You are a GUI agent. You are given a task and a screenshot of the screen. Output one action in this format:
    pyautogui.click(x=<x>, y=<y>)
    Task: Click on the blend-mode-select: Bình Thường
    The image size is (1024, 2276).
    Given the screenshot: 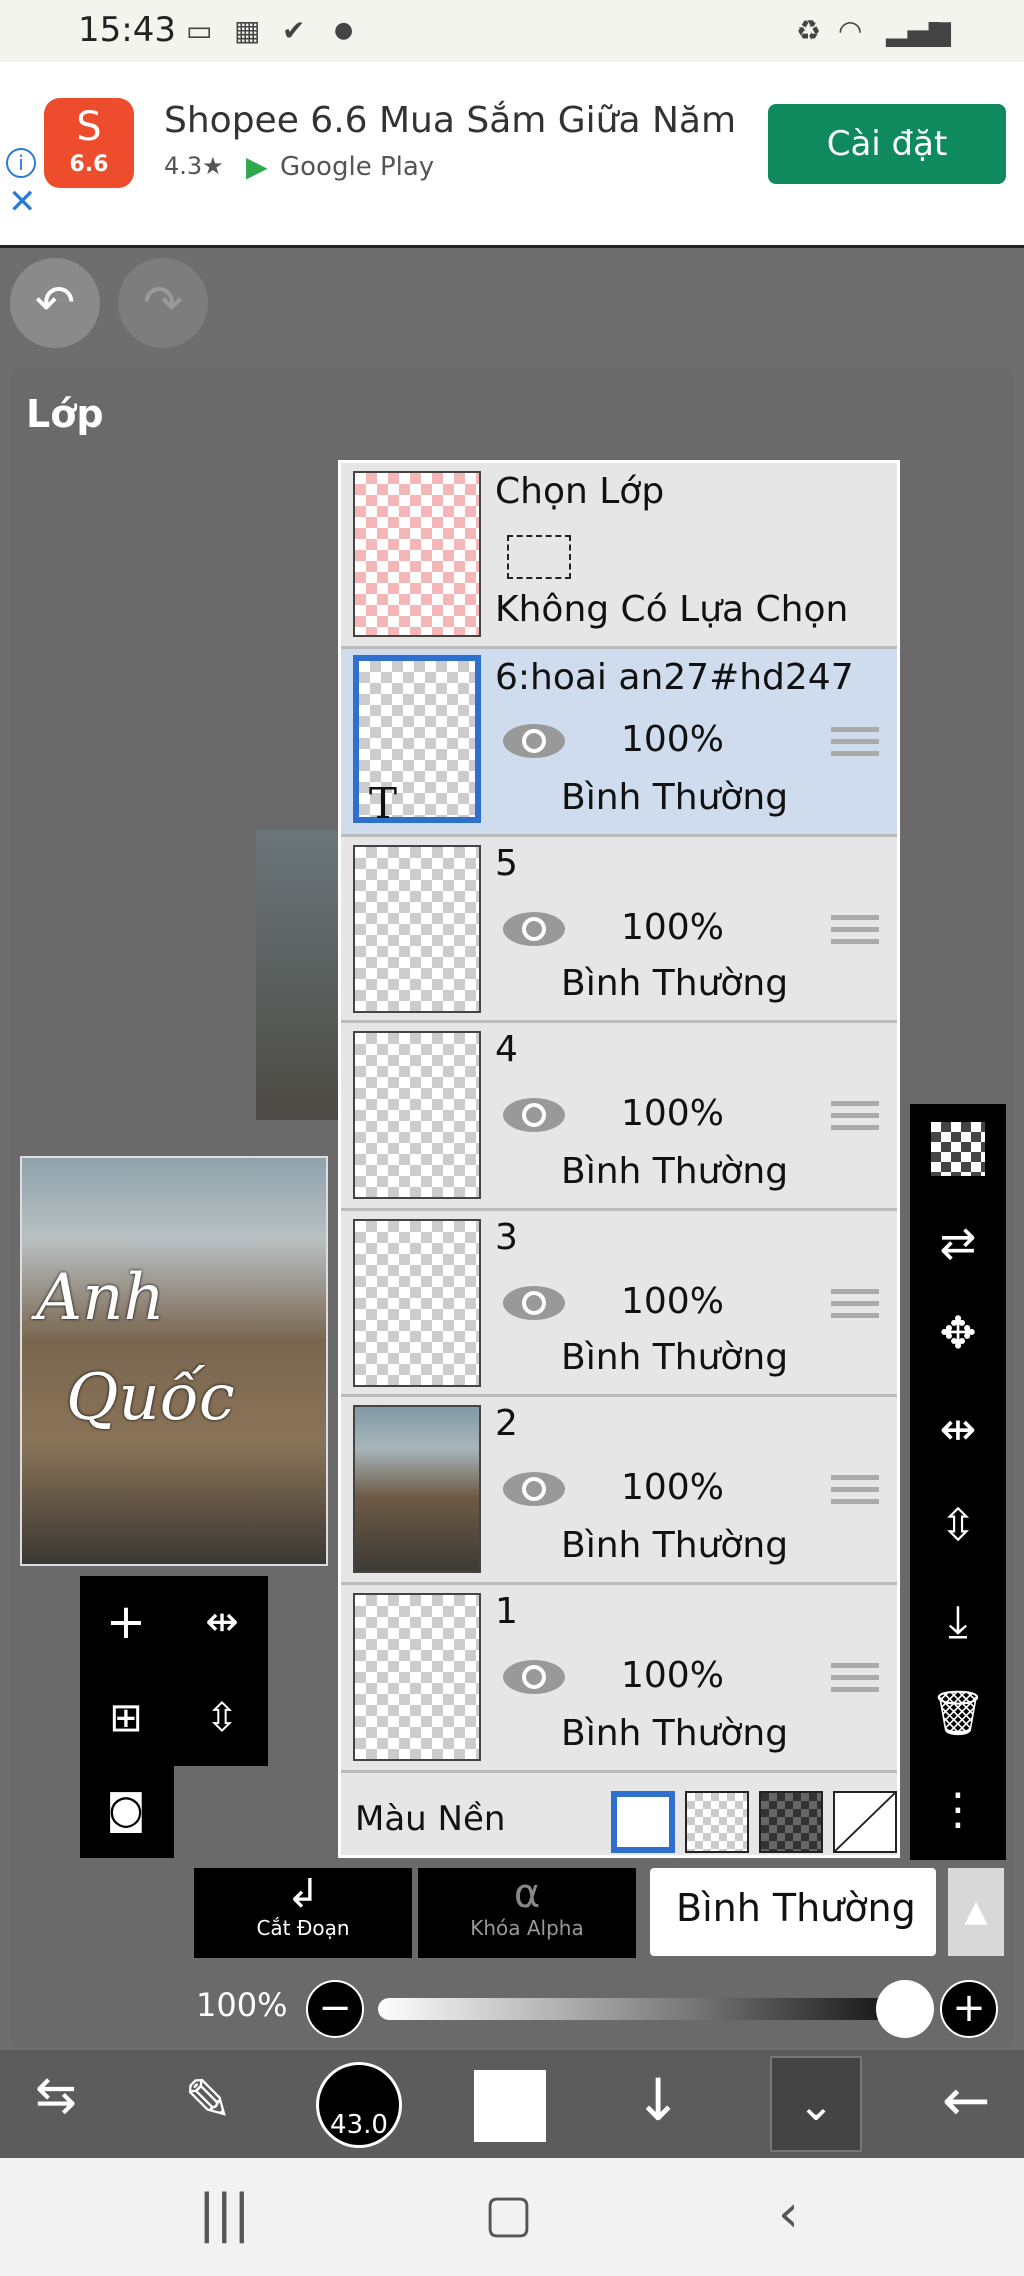 What is the action you would take?
    pyautogui.click(x=793, y=1912)
    